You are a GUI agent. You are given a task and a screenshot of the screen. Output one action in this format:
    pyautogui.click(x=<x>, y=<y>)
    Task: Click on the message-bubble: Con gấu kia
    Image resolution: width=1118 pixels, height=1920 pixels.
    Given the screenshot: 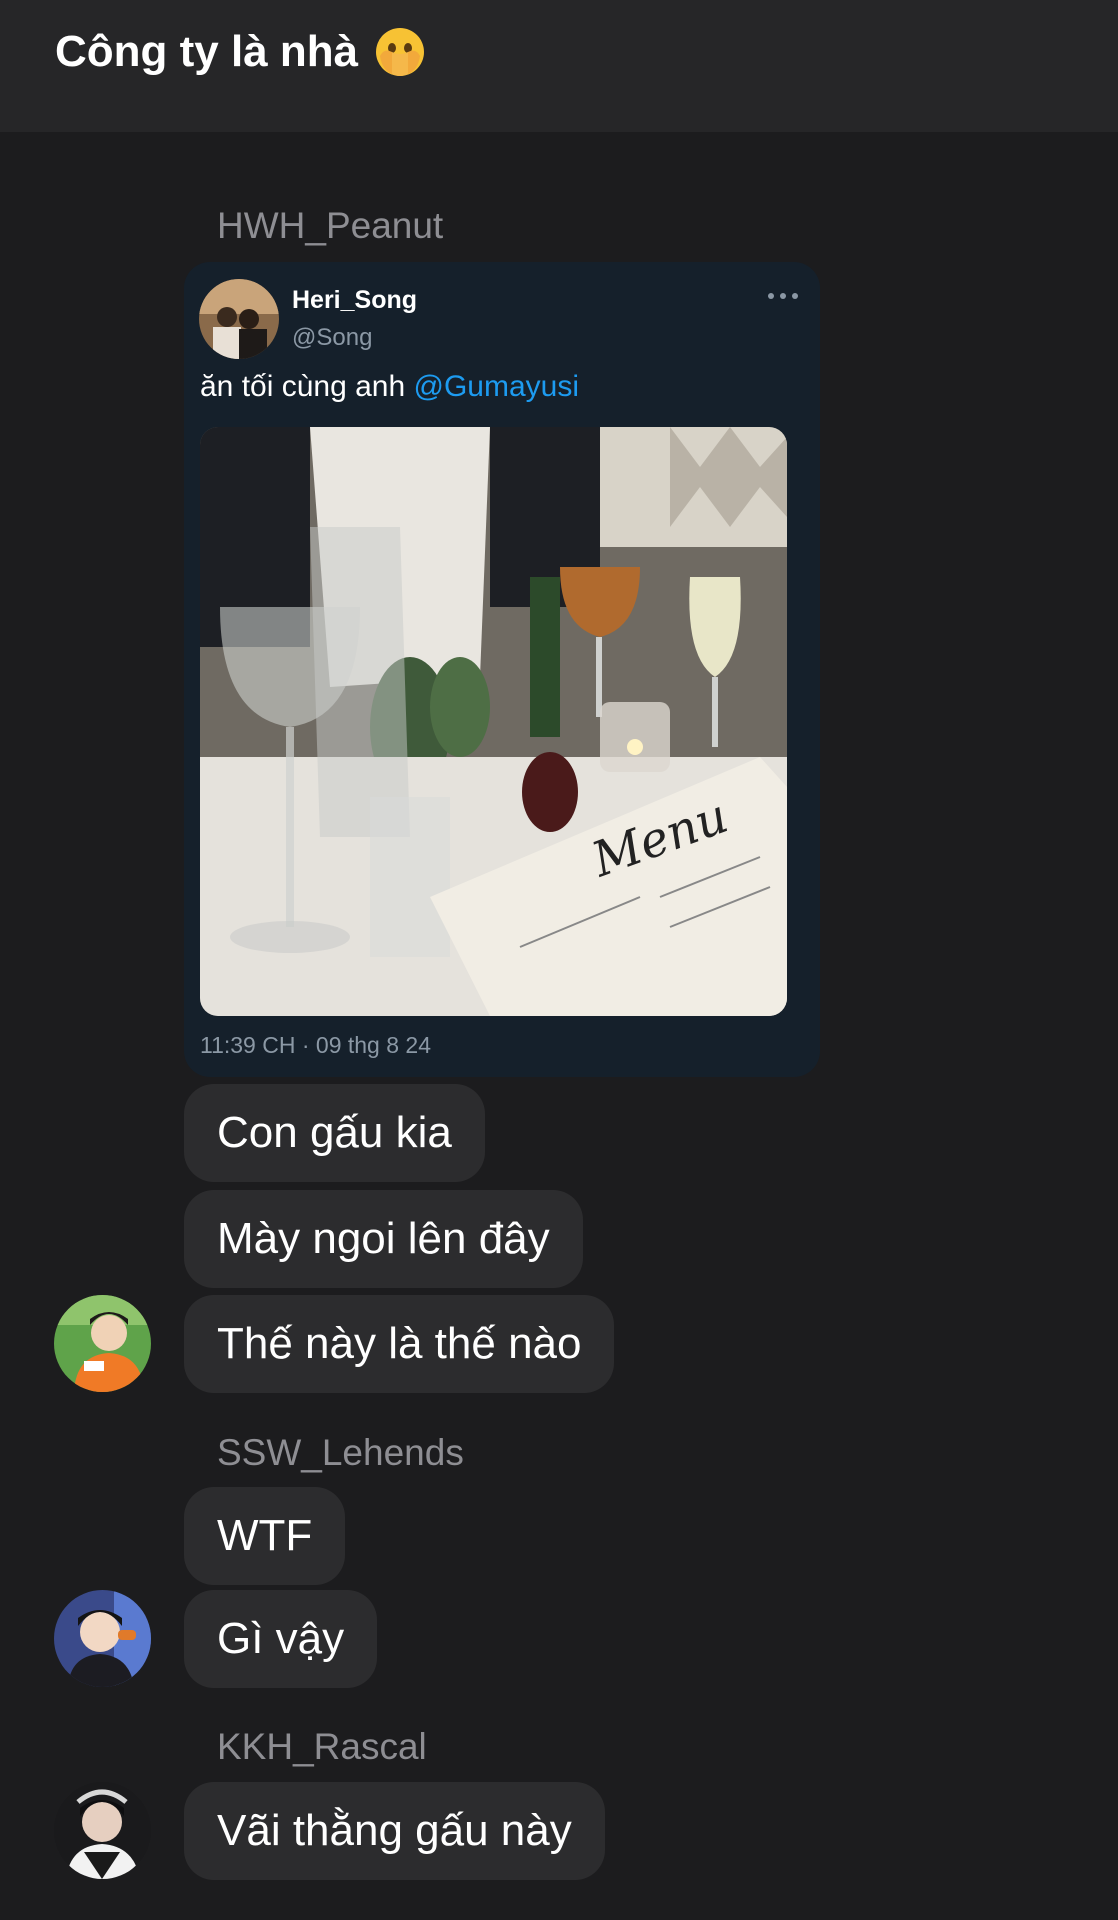 What is the action you would take?
    pyautogui.click(x=334, y=1133)
    